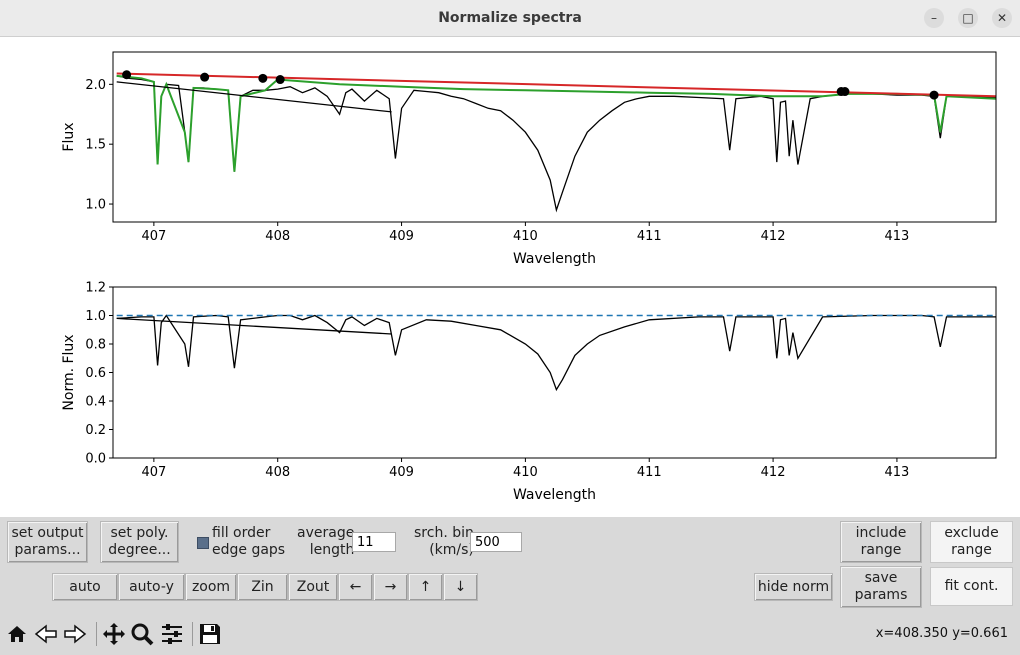 The image size is (1020, 655). What do you see at coordinates (971, 586) in the screenshot?
I see `fit-cont-button: fit cont.` at bounding box center [971, 586].